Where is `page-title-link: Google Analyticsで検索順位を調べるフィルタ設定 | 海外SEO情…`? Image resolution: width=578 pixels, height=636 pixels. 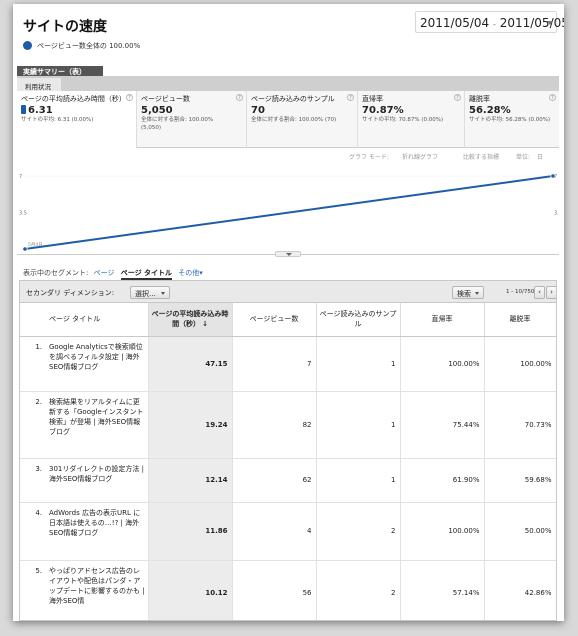 page-title-link: Google Analyticsで検索順位を調べるフィルタ設定 | 海外SEO情… is located at coordinates (97, 364).